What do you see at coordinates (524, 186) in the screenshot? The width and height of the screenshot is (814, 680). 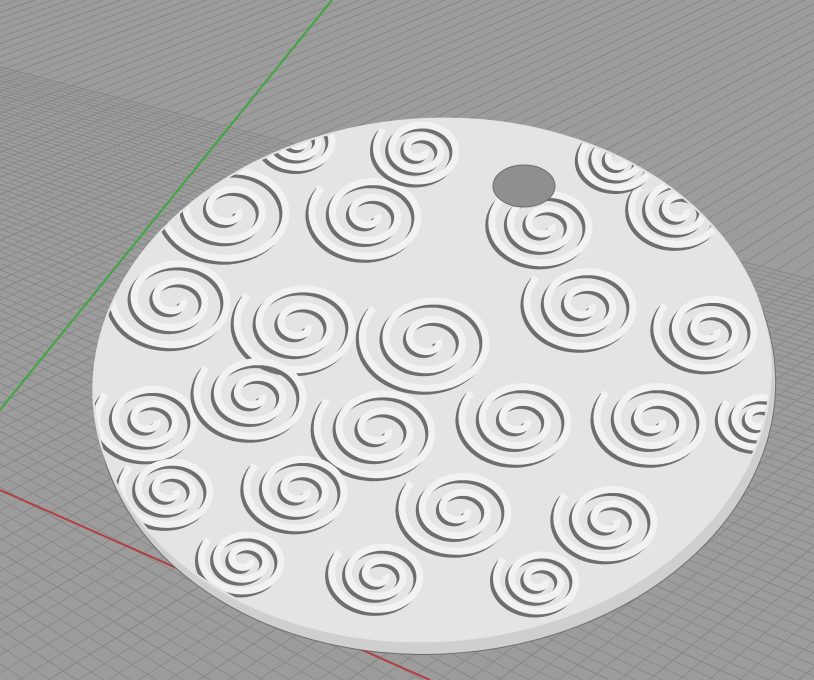 I see `keyring-hole` at bounding box center [524, 186].